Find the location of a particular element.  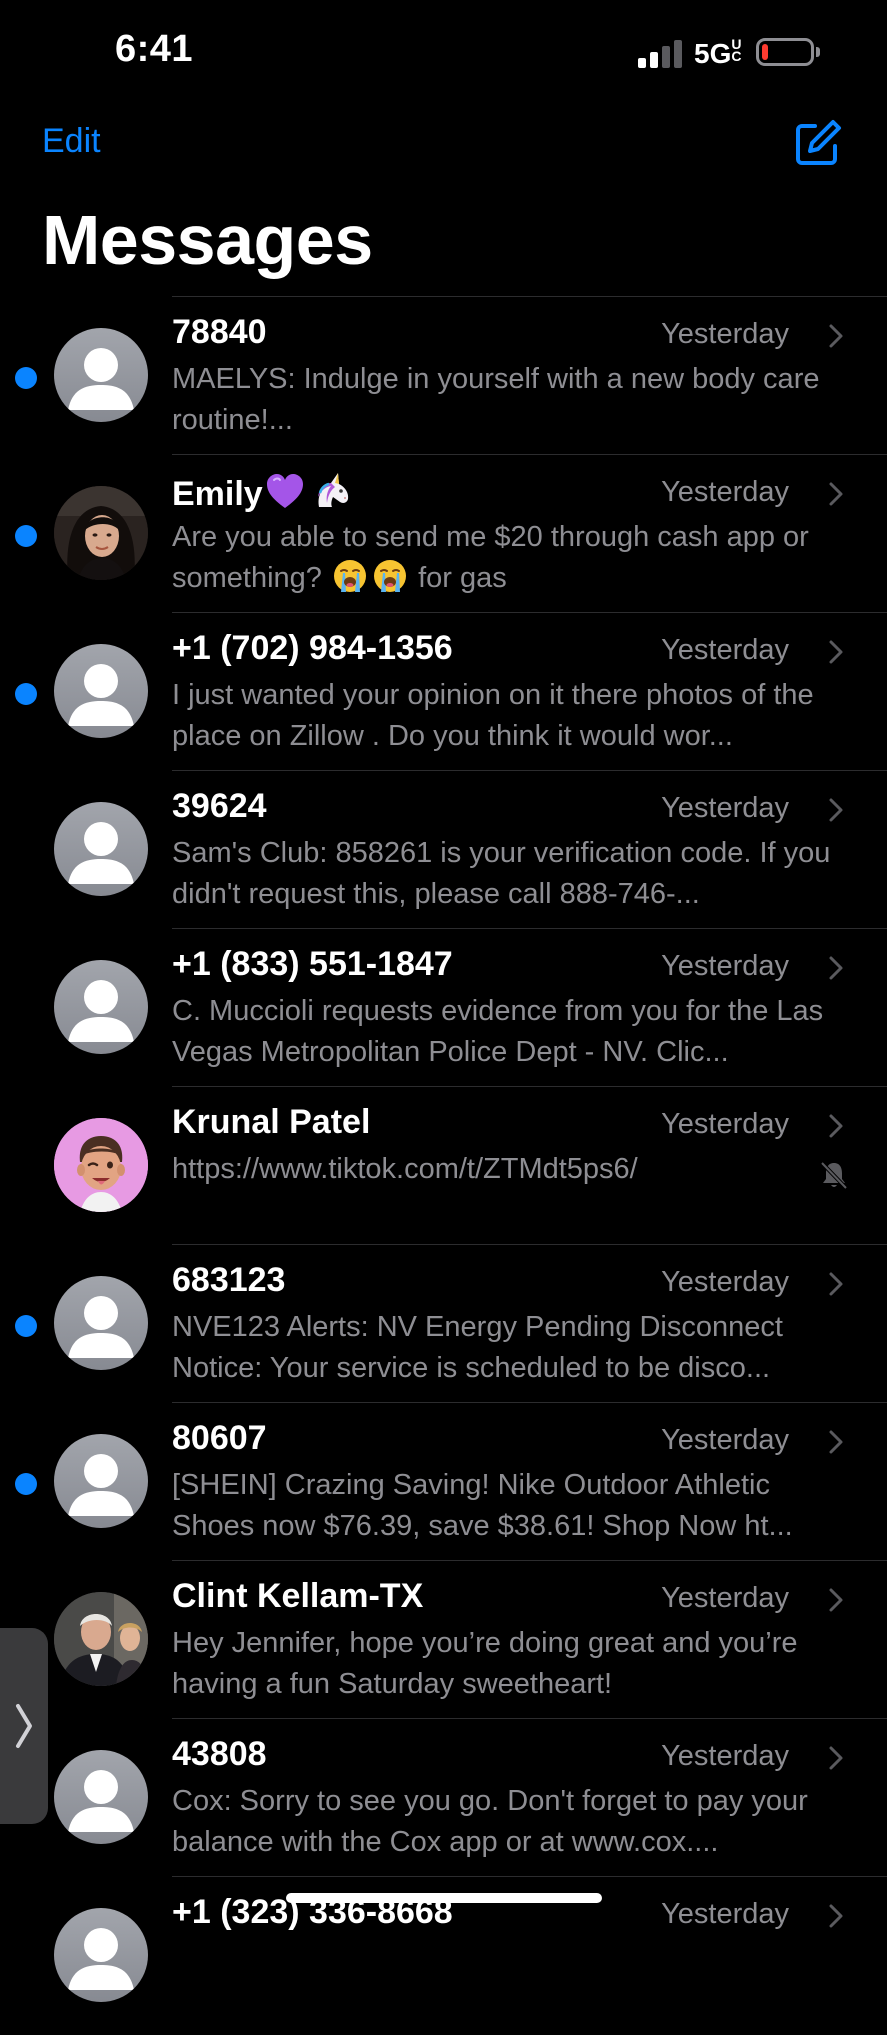

contact-name: Emily is located at coordinates (262, 492).